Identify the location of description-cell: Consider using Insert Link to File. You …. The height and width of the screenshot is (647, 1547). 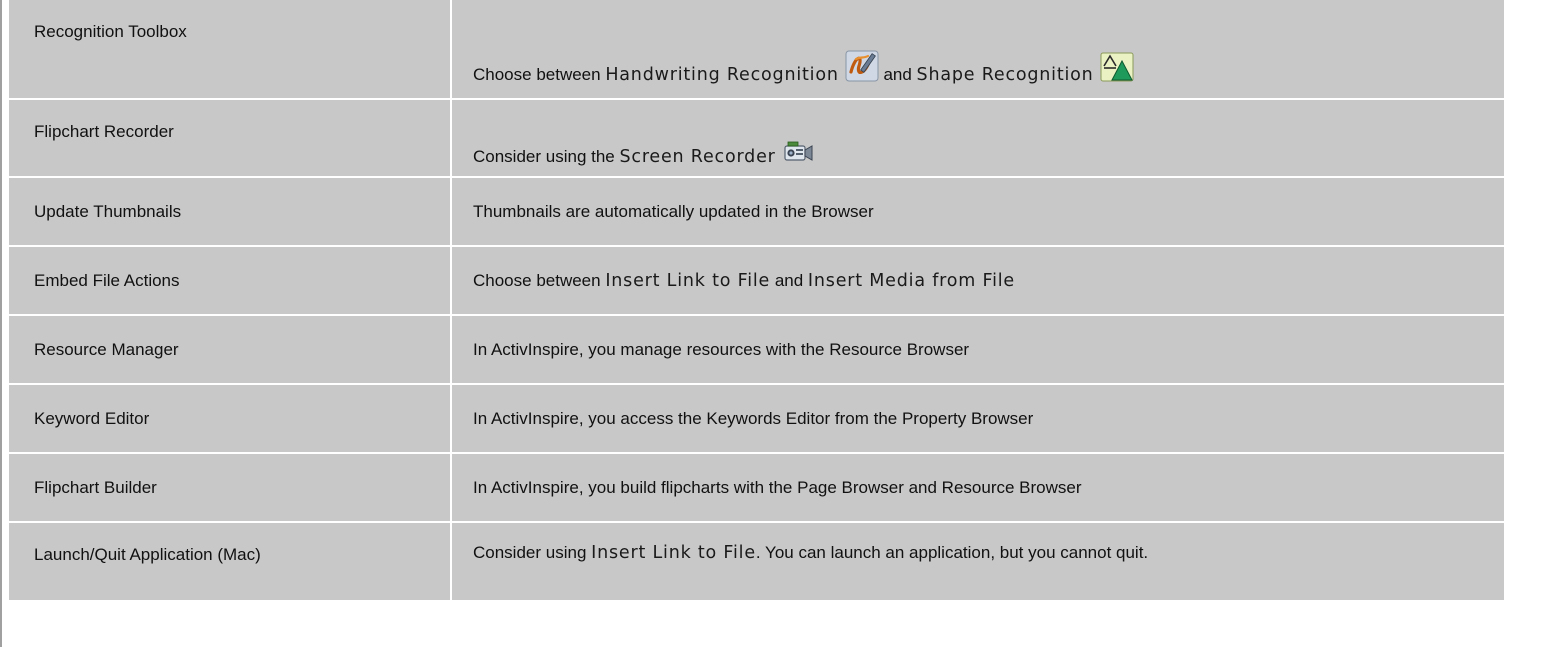
(979, 562).